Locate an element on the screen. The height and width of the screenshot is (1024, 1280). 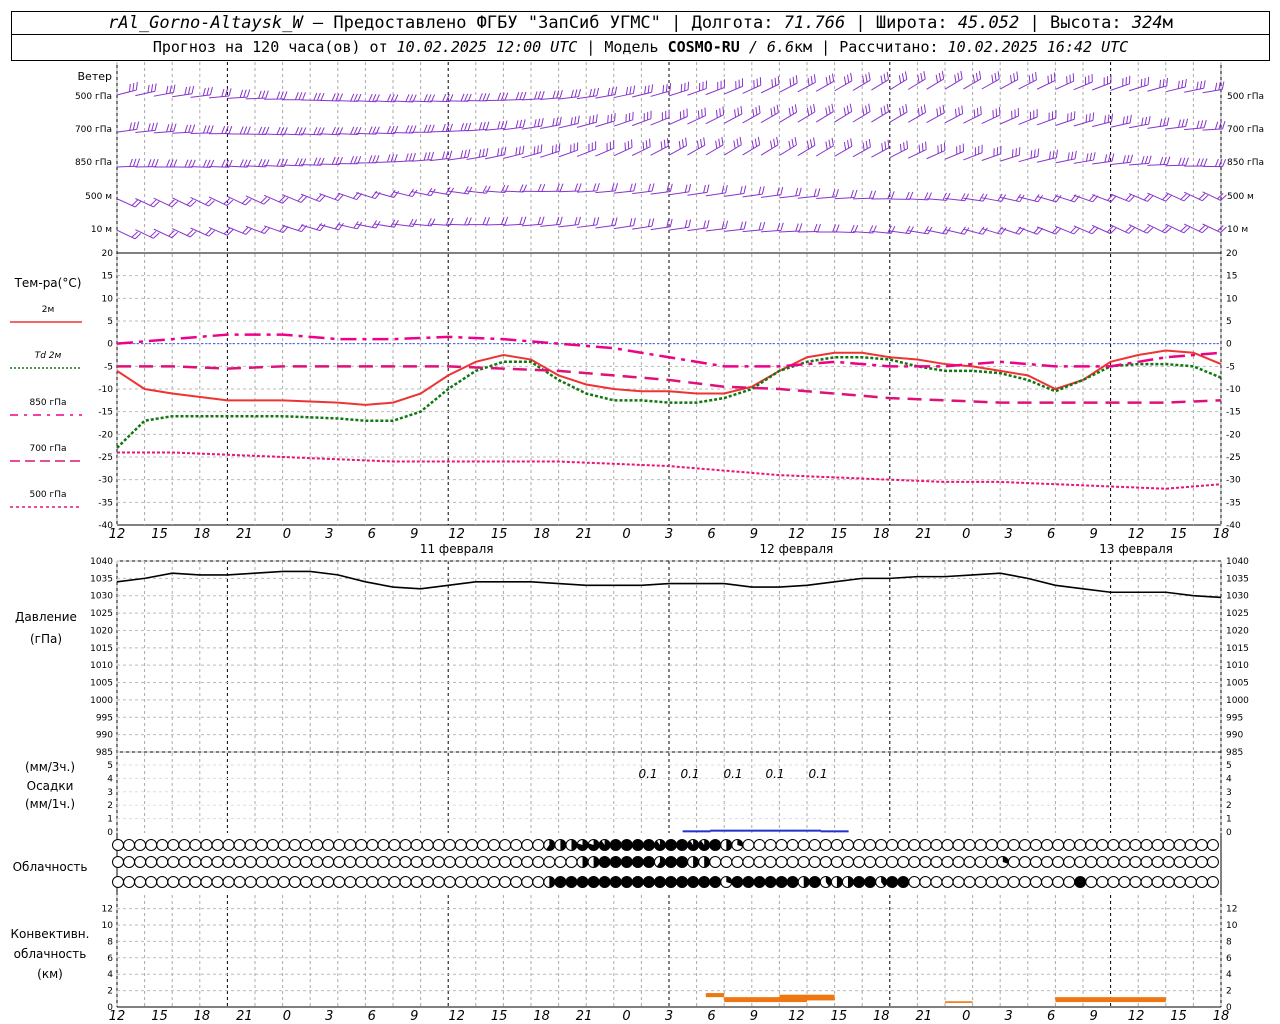
time-label-top: 21 is located at coordinates (923, 534).